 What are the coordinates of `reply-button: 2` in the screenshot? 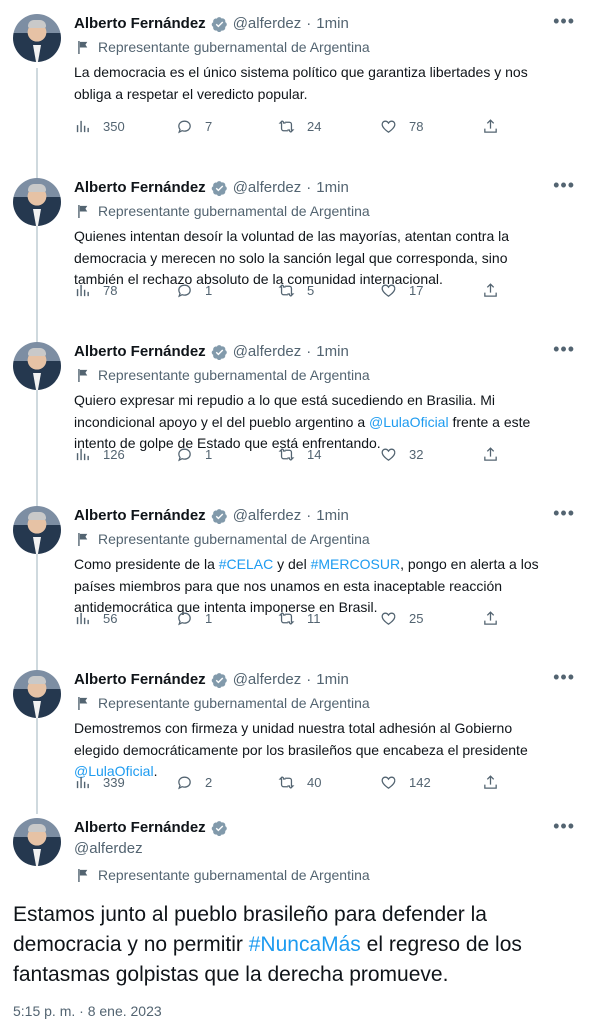 It's located at (227, 782).